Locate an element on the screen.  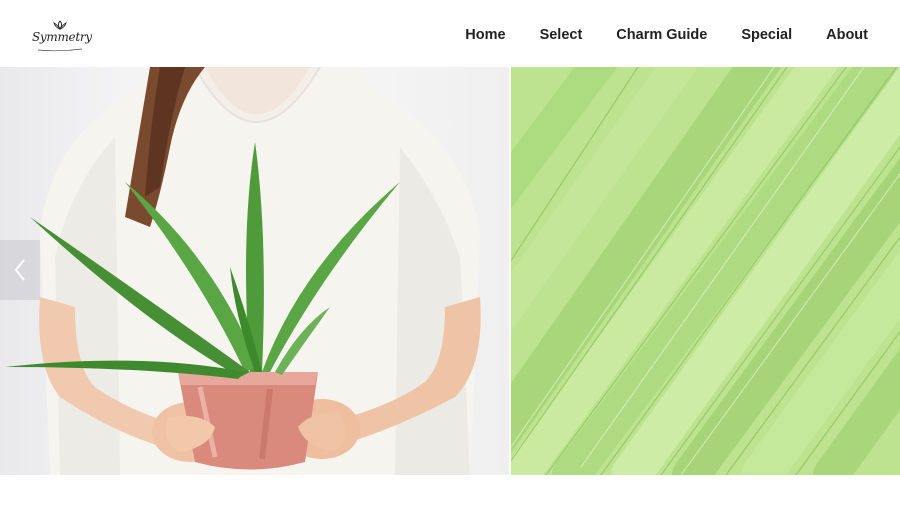
nav-item-home: Home is located at coordinates (485, 35).